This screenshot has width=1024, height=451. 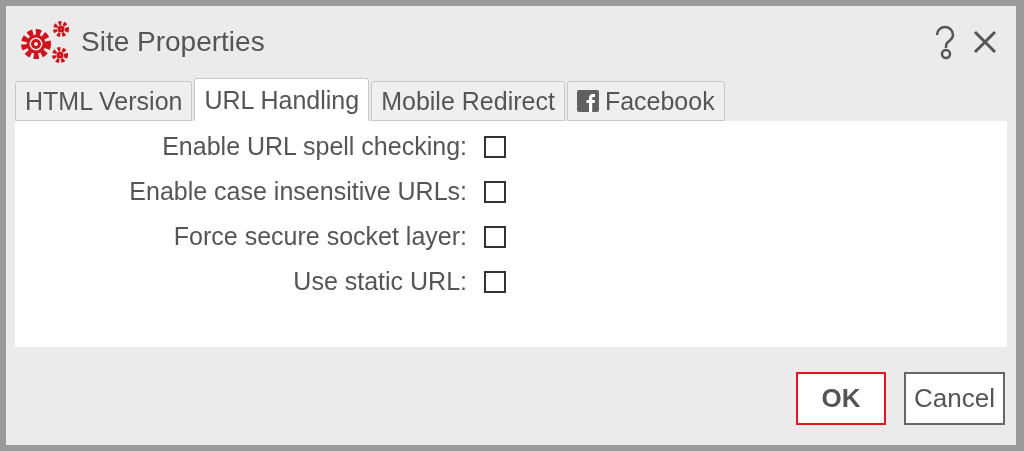 What do you see at coordinates (587, 101) in the screenshot?
I see `facebook-icon` at bounding box center [587, 101].